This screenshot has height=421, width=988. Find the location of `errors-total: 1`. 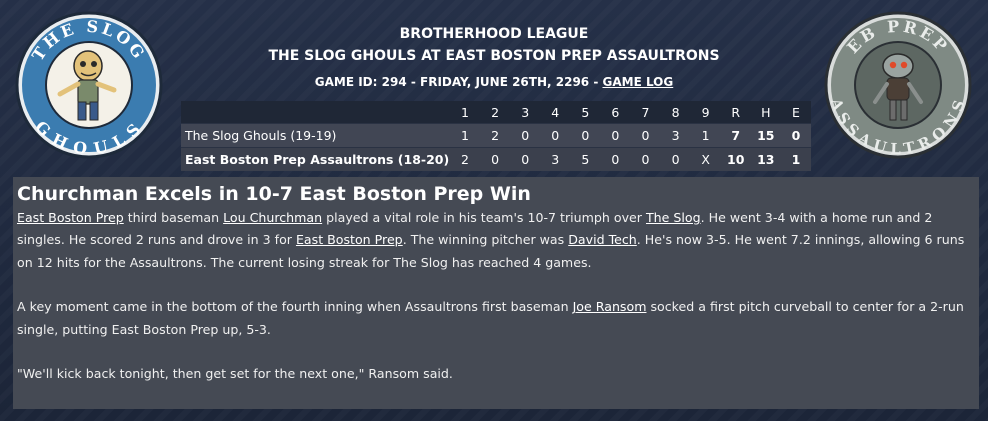

errors-total: 1 is located at coordinates (795, 159).